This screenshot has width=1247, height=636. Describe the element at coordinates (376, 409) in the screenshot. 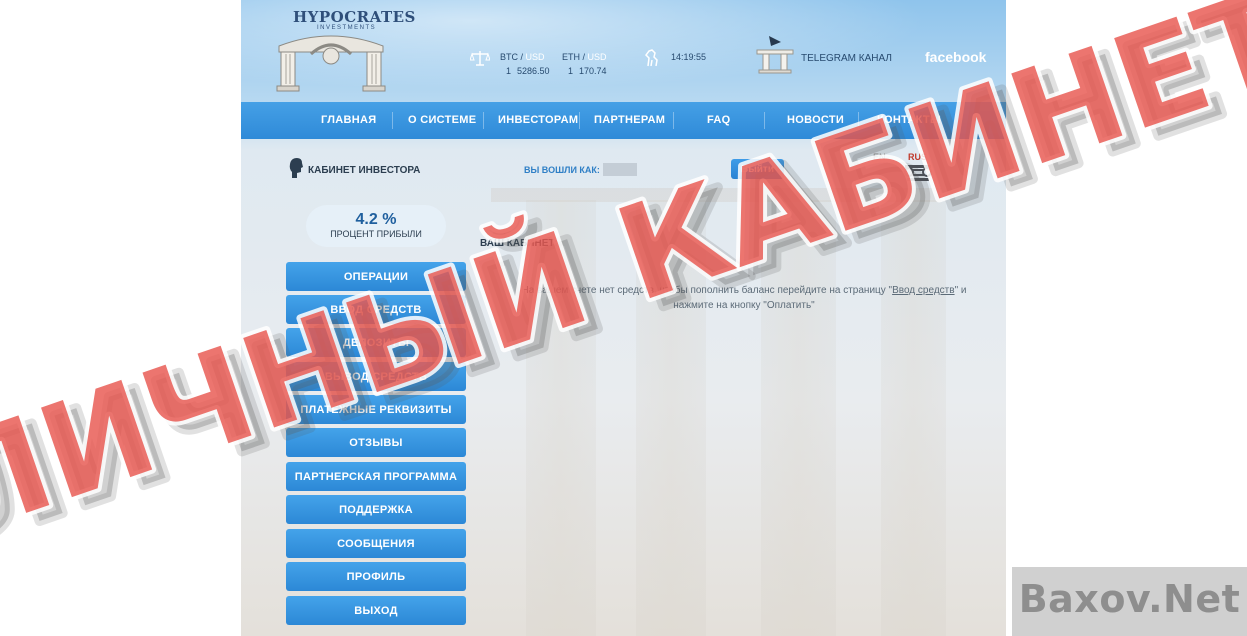

I see `menu-payment-details: ПЛАТЕЖНЫЕ РЕКВИЗИТЫ` at that location.